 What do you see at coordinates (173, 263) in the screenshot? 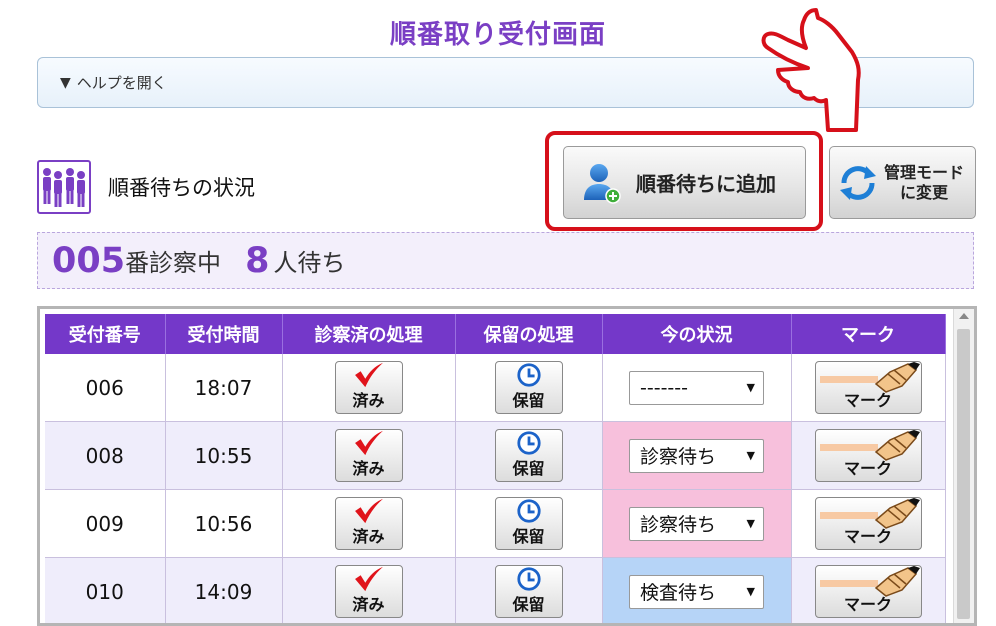
I see `now-serving-suffix: 番診察中` at bounding box center [173, 263].